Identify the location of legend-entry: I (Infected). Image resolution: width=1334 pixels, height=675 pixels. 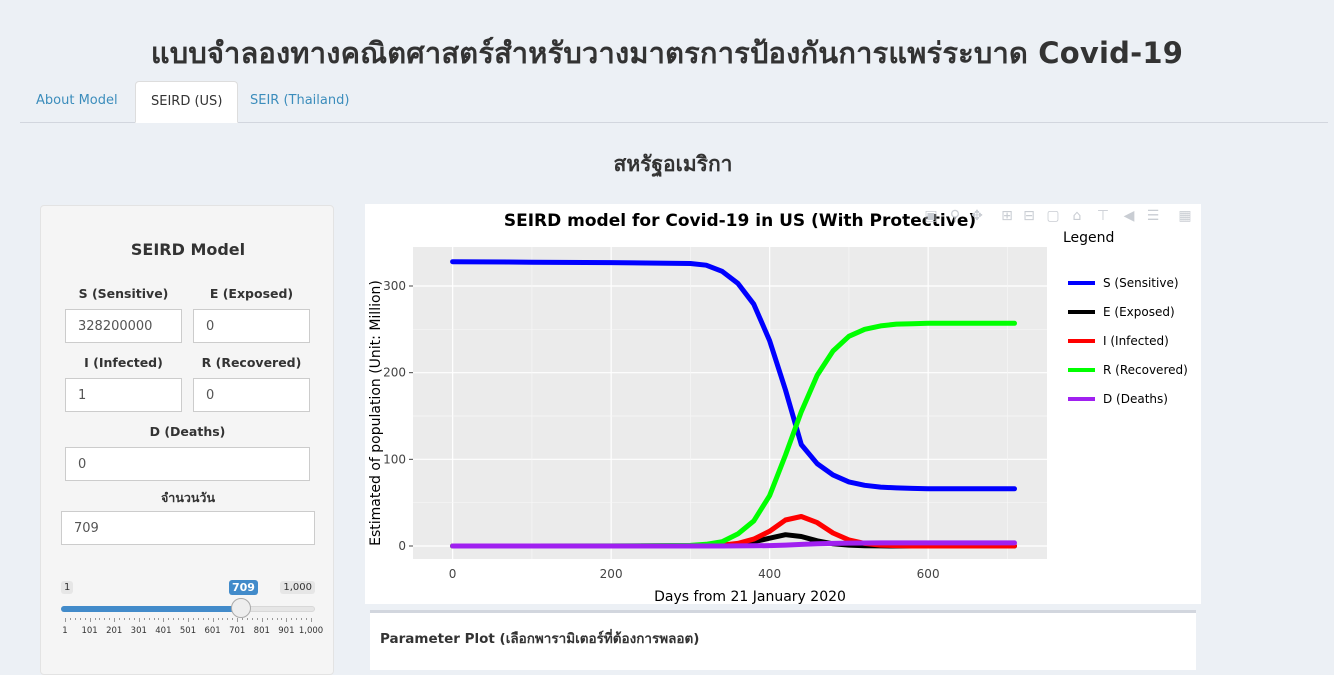
(1136, 341).